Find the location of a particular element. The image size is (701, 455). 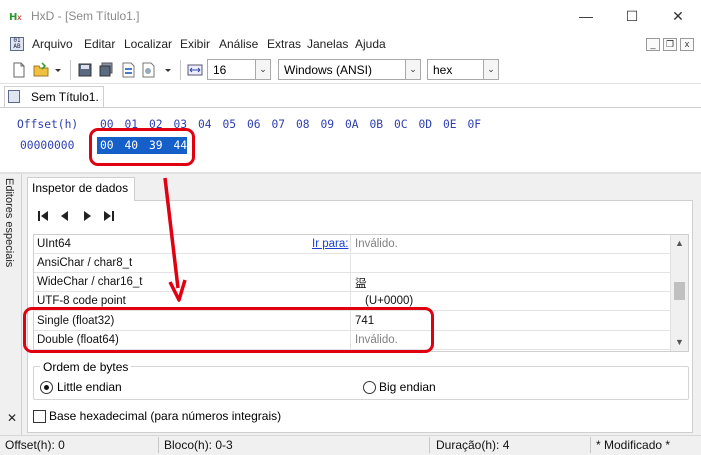

open-dropdown-icon is located at coordinates (58, 70).